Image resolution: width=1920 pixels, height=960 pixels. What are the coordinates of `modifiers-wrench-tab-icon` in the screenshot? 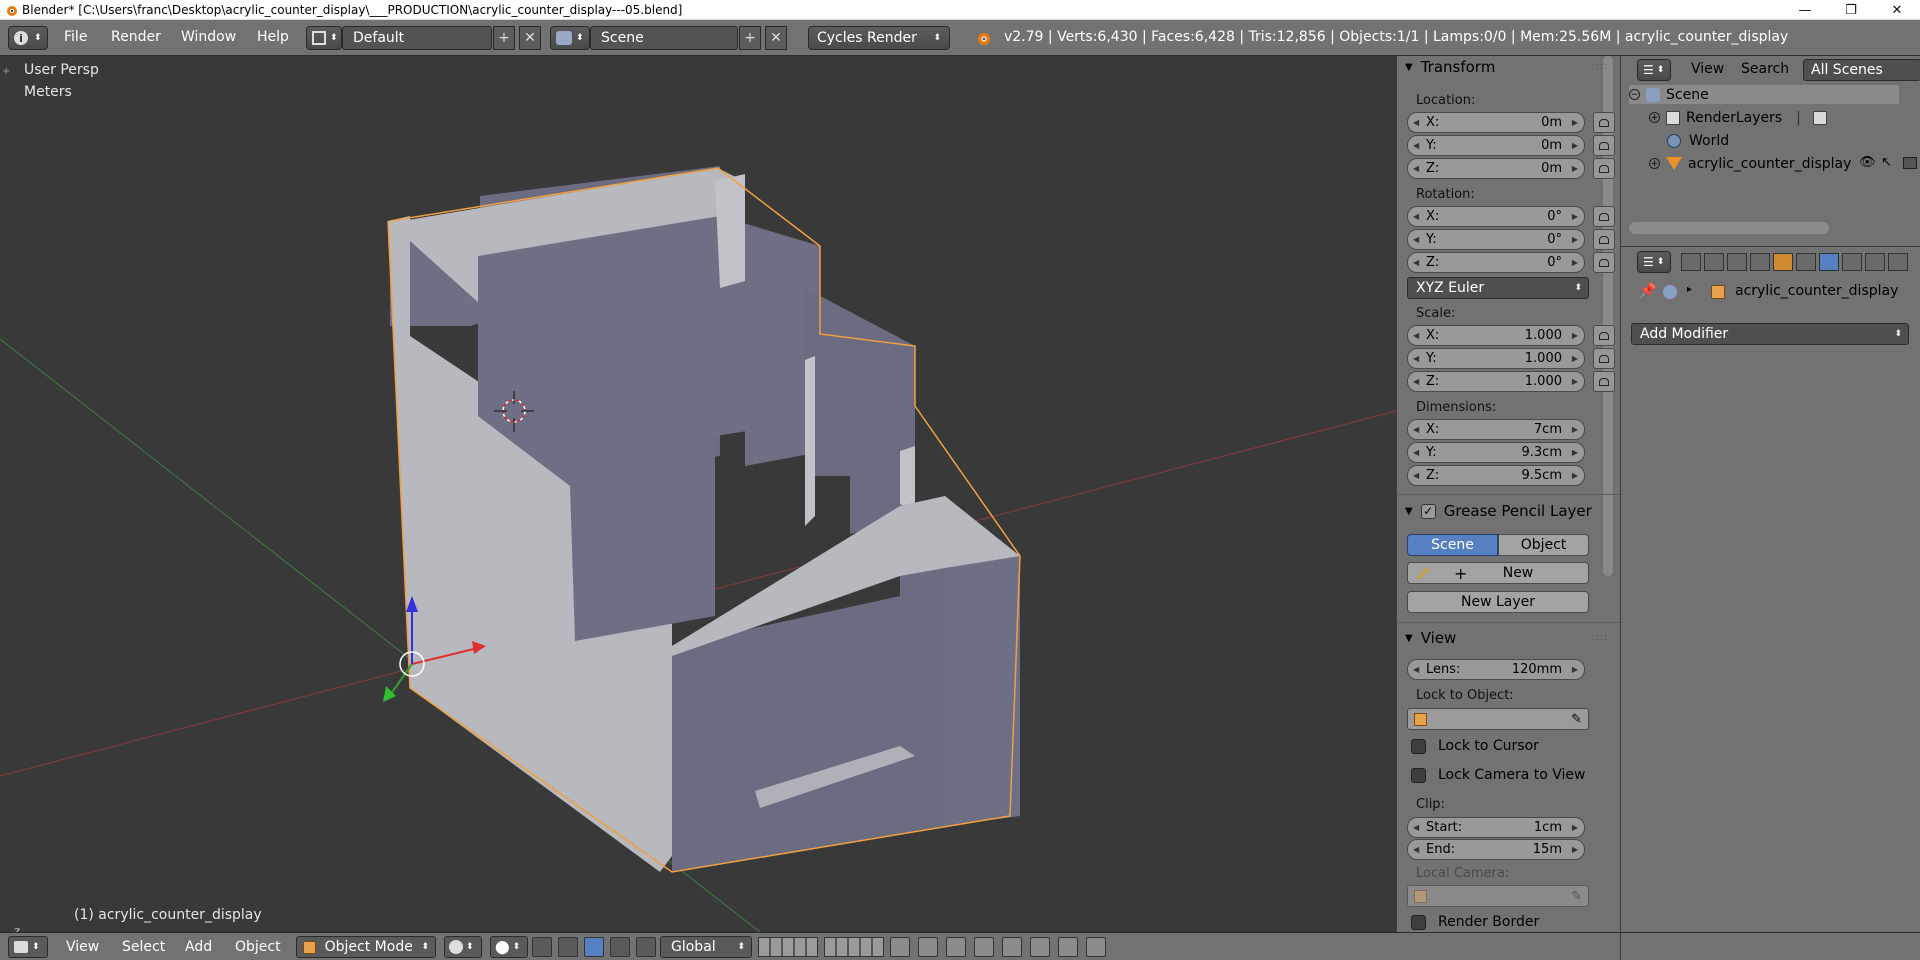 It's located at (1829, 262).